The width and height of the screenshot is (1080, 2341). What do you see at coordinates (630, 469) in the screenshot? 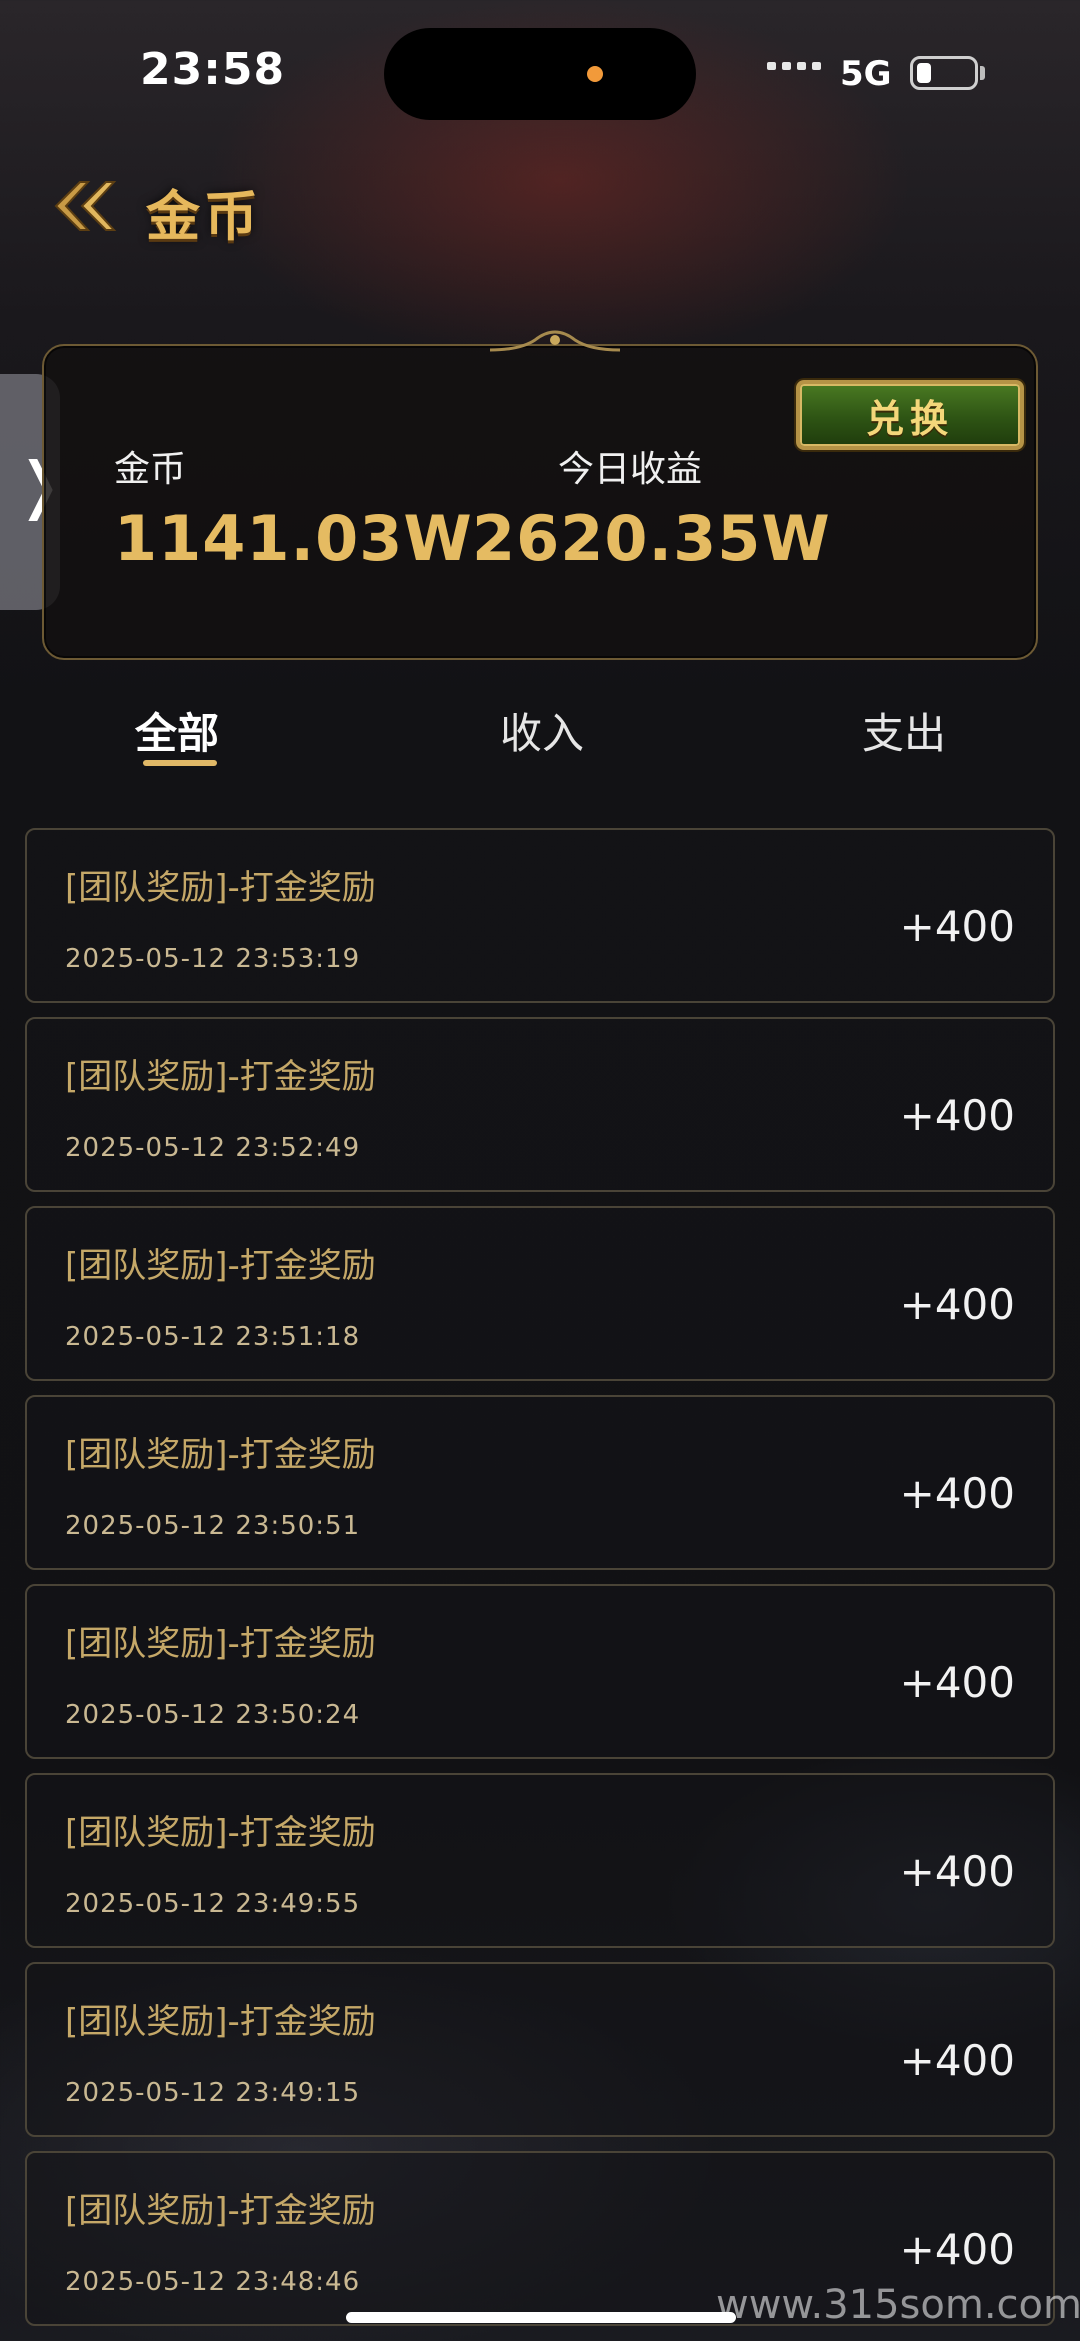
I see `today-earnings-label: 今日收益` at bounding box center [630, 469].